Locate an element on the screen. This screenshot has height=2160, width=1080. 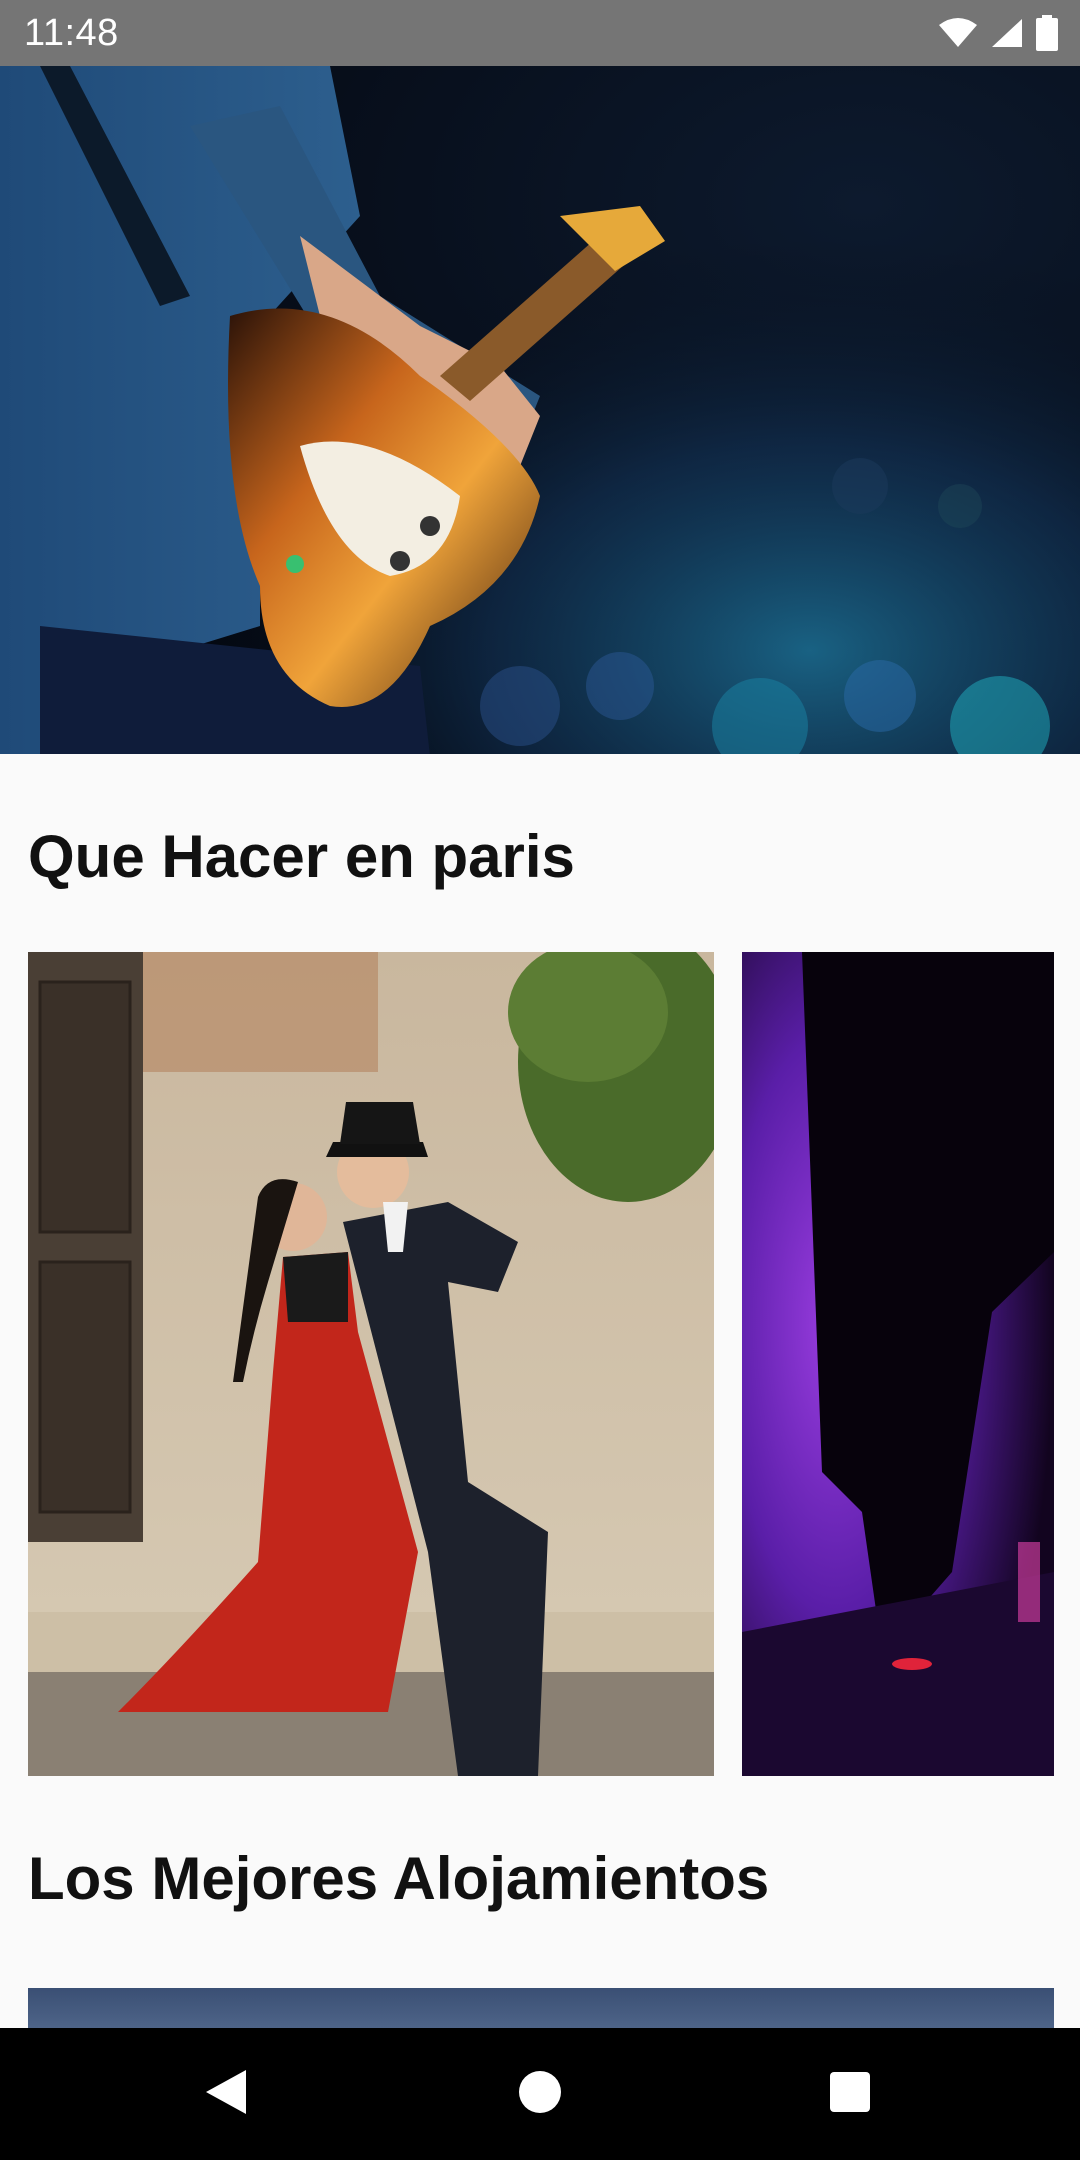
card-accommodation is located at coordinates (541, 2008).